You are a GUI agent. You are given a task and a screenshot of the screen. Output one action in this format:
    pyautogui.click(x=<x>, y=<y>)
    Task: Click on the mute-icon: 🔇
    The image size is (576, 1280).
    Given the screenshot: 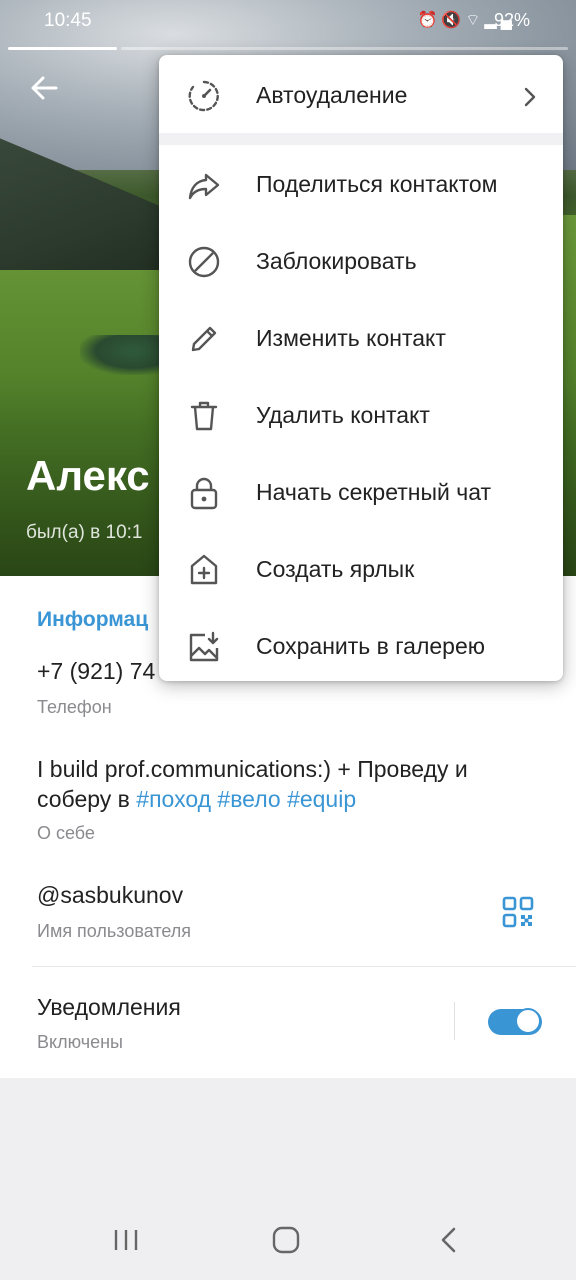 What is the action you would take?
    pyautogui.click(x=453, y=20)
    